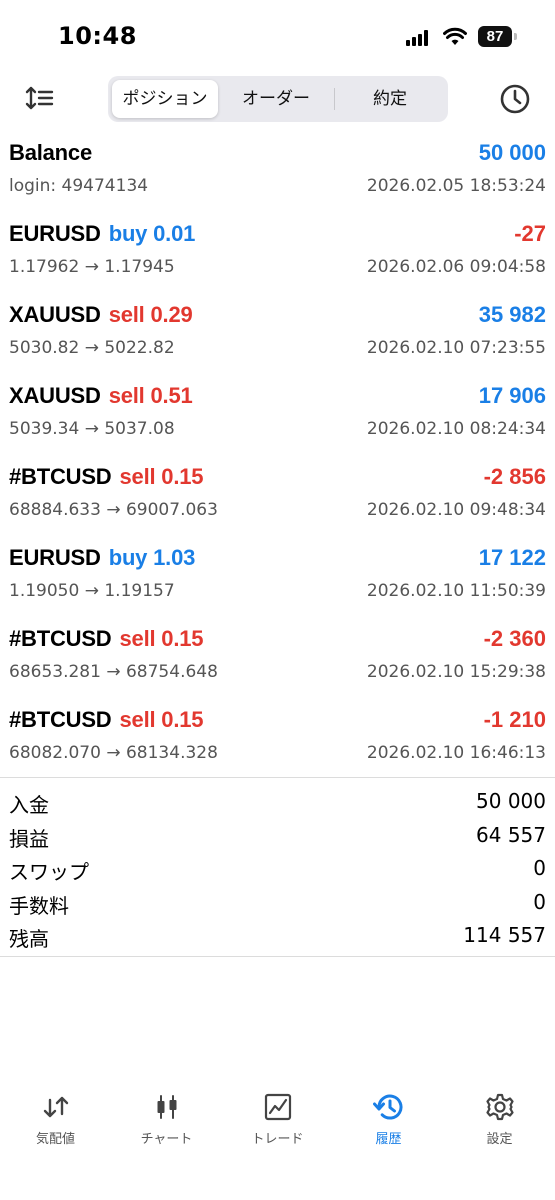  What do you see at coordinates (277, 35) in the screenshot?
I see `status-bar: 10:48 87` at bounding box center [277, 35].